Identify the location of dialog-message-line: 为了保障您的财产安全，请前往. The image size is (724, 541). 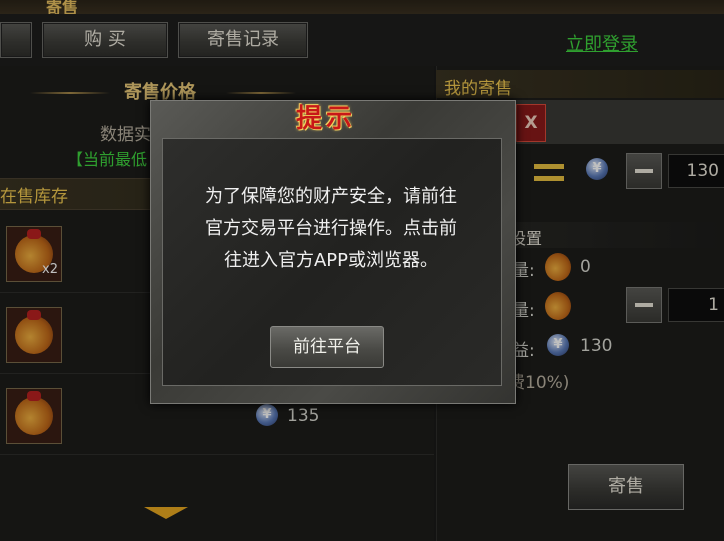
(331, 196).